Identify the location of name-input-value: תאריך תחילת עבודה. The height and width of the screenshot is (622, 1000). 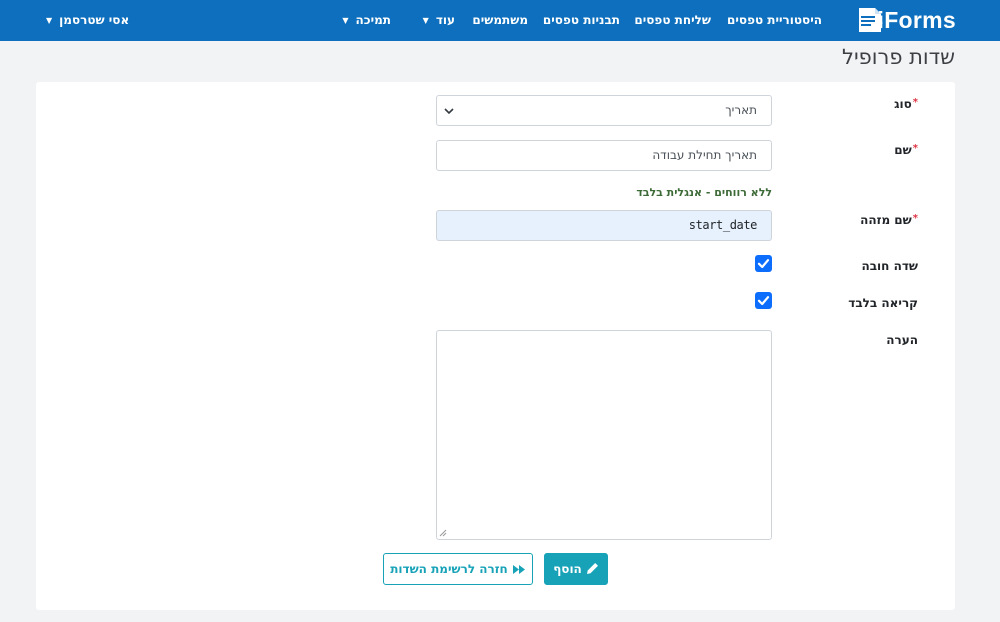
(704, 155).